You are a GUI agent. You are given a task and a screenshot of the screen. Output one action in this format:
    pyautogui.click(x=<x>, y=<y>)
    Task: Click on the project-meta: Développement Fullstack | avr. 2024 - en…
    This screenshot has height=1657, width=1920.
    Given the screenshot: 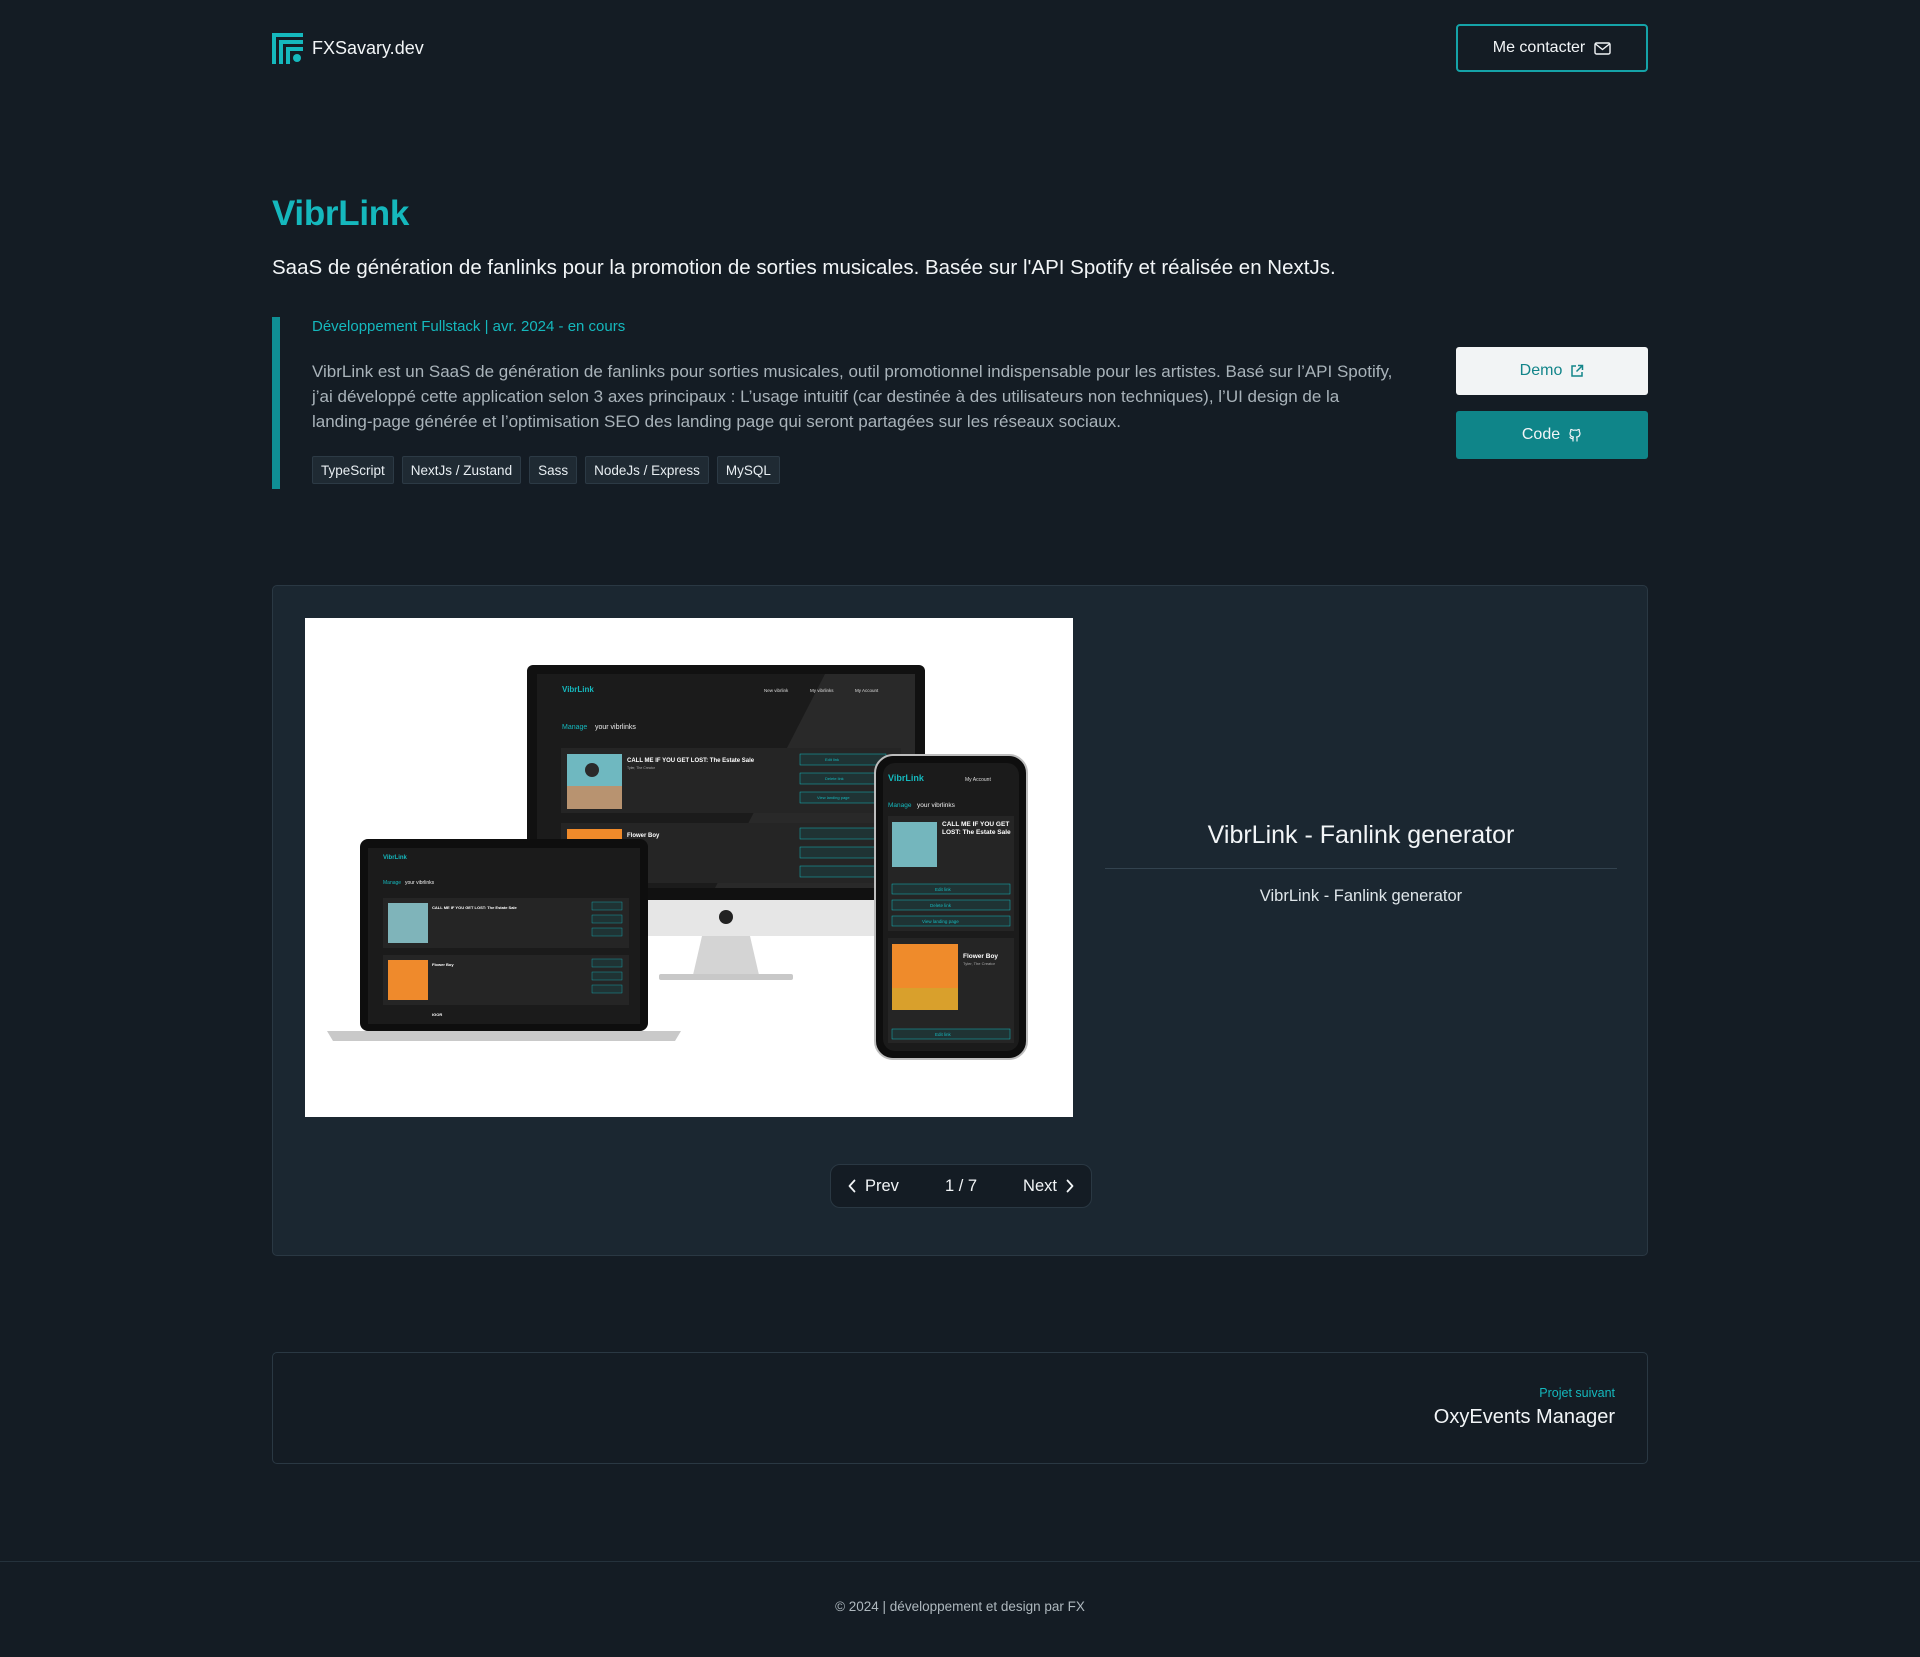 What is the action you would take?
    pyautogui.click(x=469, y=326)
    